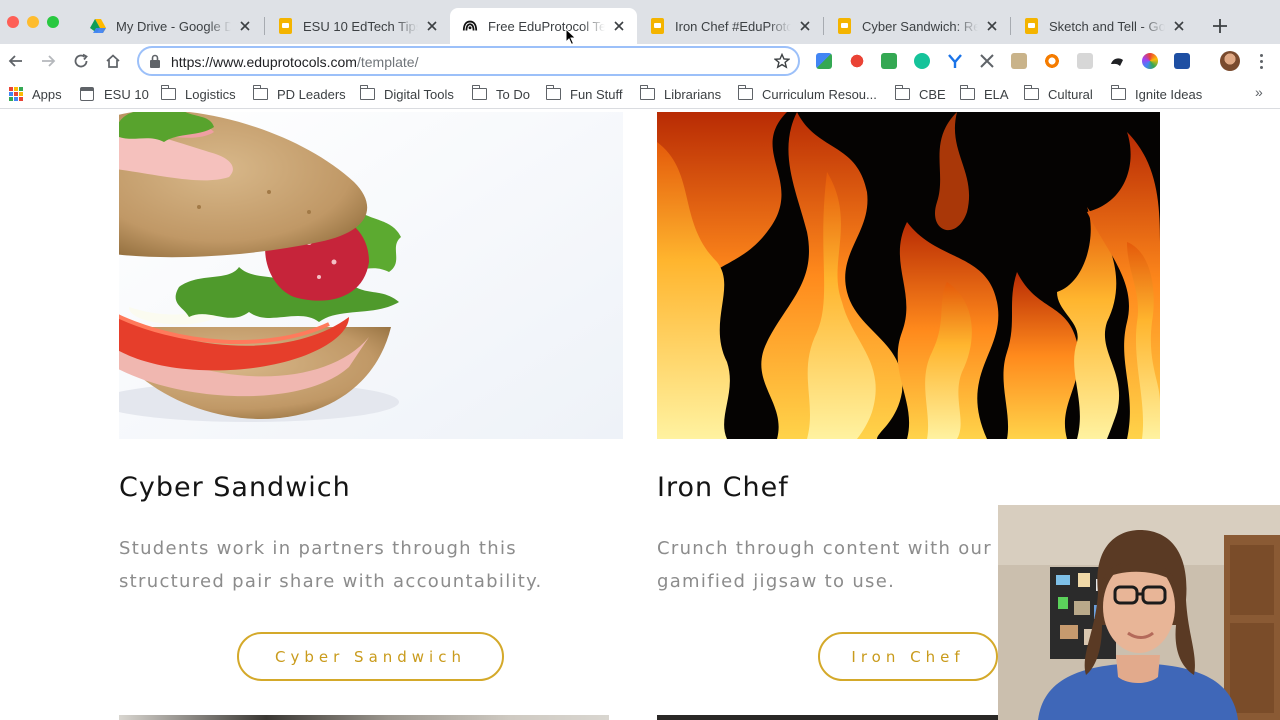  I want to click on color-picker-icon, so click(1150, 61).